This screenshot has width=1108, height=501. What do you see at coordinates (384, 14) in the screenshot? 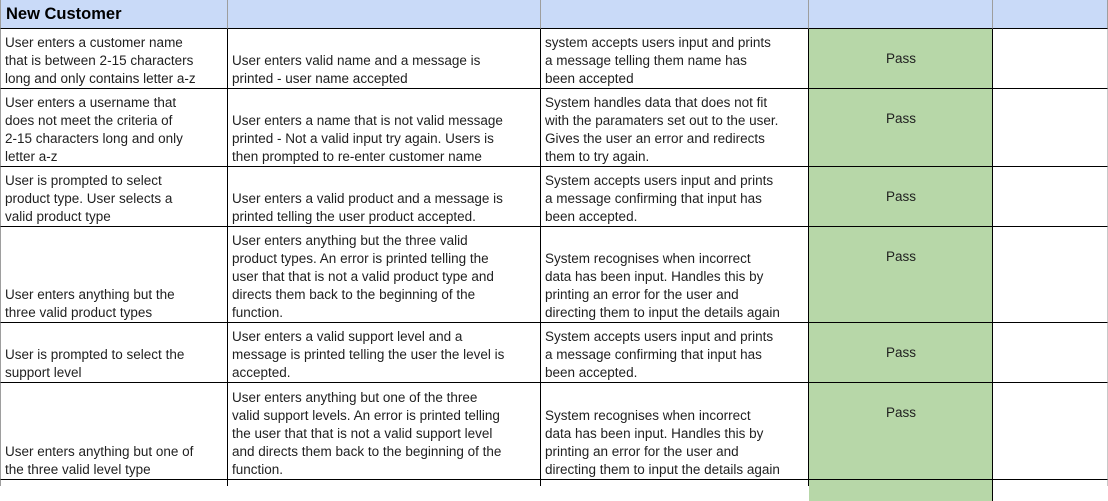
I see `header-cell-b` at bounding box center [384, 14].